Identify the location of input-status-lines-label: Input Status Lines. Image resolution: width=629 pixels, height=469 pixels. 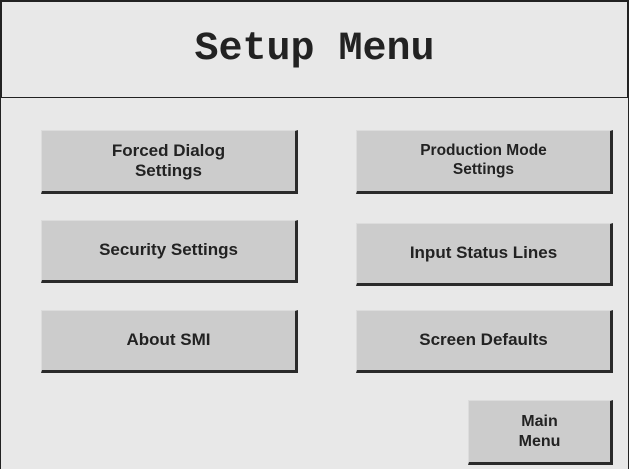
(483, 253).